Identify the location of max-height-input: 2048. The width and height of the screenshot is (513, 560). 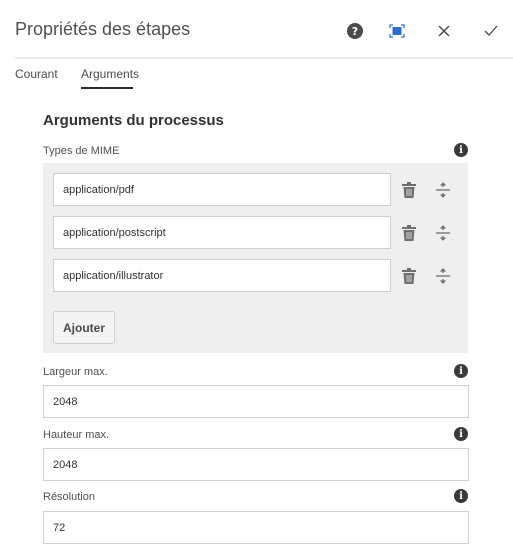
(256, 464).